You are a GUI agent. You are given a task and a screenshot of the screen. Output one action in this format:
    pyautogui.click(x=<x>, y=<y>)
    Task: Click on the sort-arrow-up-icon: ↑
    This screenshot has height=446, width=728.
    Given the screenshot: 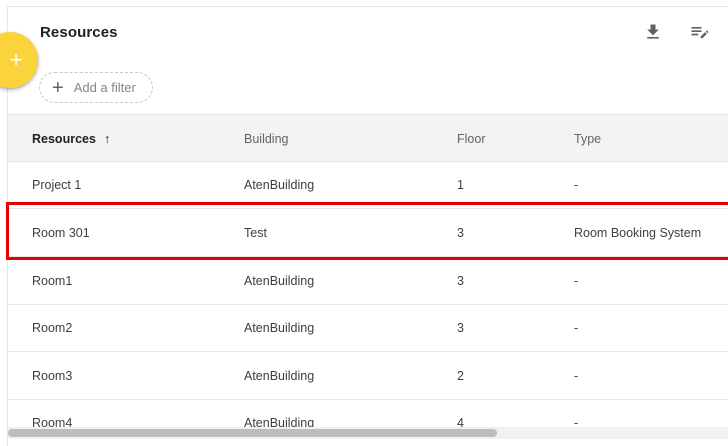 What is the action you would take?
    pyautogui.click(x=107, y=139)
    